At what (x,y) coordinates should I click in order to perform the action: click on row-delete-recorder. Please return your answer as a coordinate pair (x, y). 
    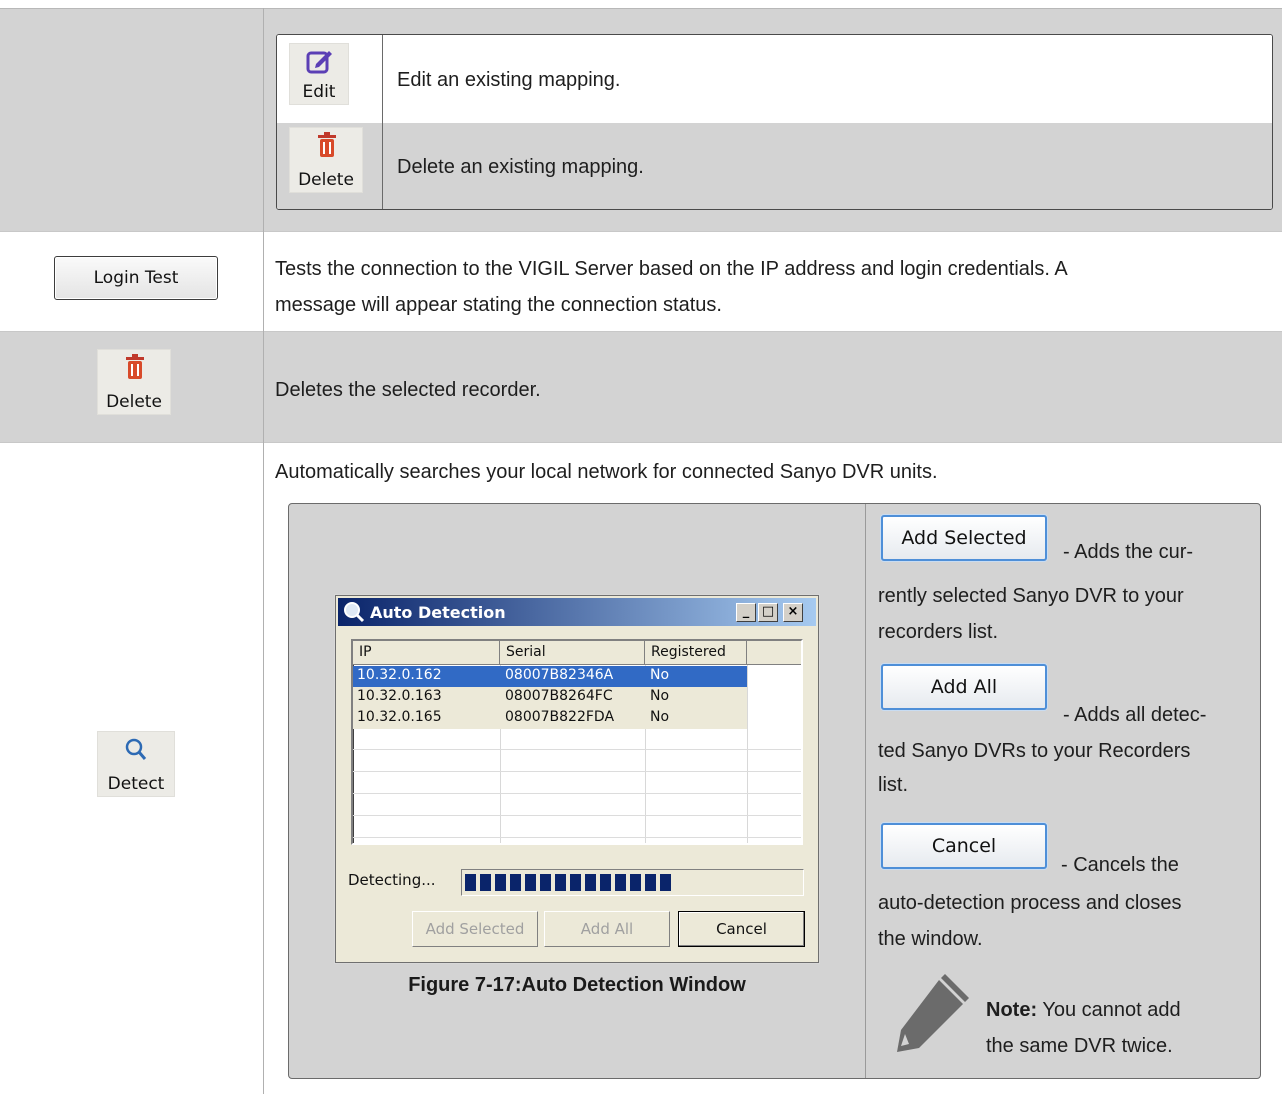
    Looking at the image, I should click on (641, 387).